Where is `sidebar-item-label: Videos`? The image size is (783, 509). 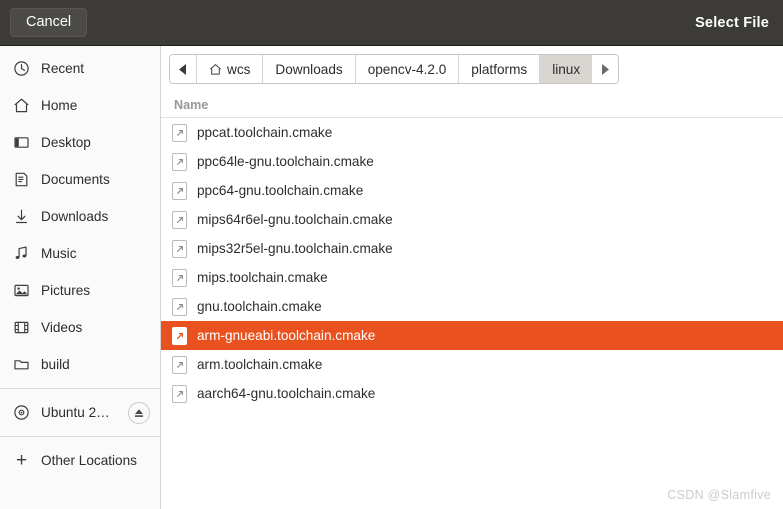
sidebar-item-label: Videos is located at coordinates (62, 327).